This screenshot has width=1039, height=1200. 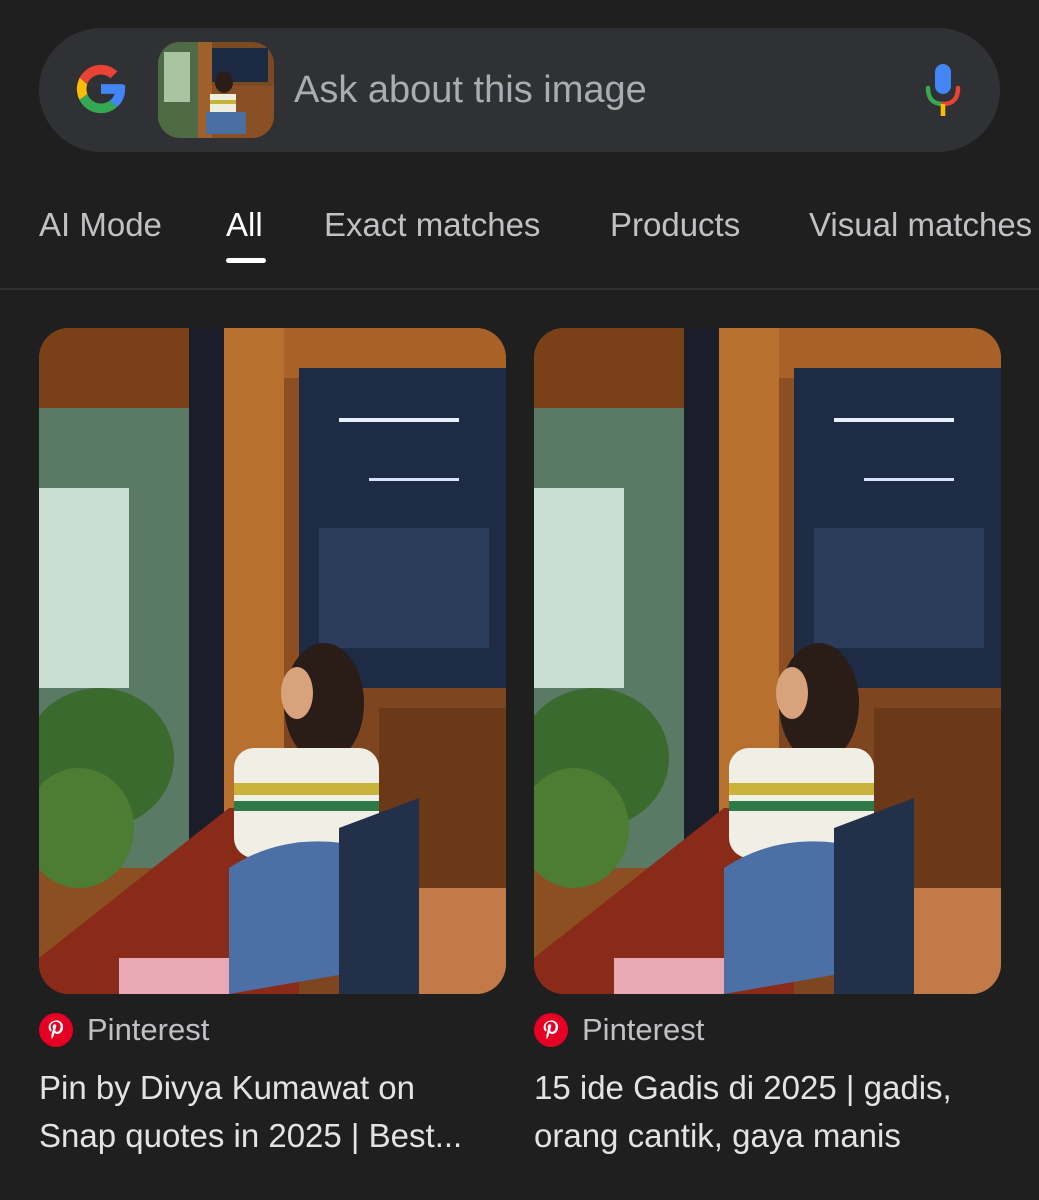 What do you see at coordinates (943, 91) in the screenshot?
I see `microphone-icon` at bounding box center [943, 91].